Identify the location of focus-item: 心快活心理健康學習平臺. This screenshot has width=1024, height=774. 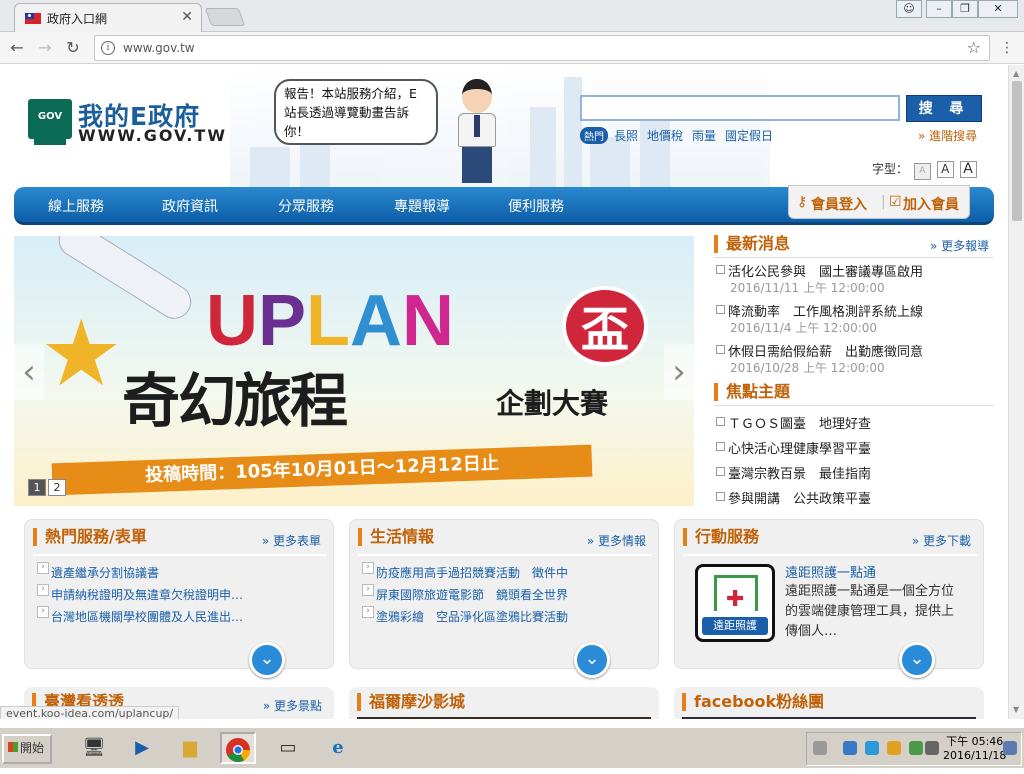
(793, 447).